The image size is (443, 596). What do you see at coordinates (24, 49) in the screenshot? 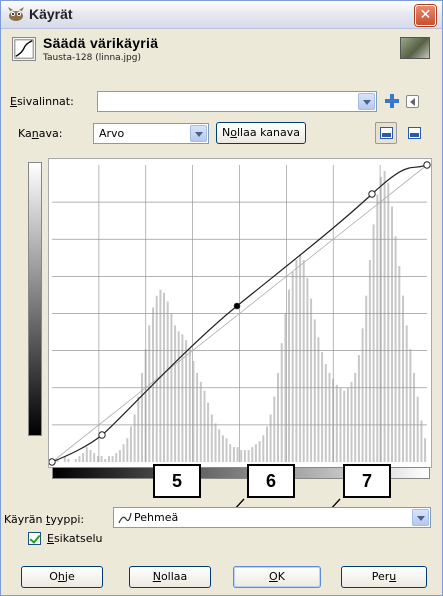
I see `curves-tool-icon` at bounding box center [24, 49].